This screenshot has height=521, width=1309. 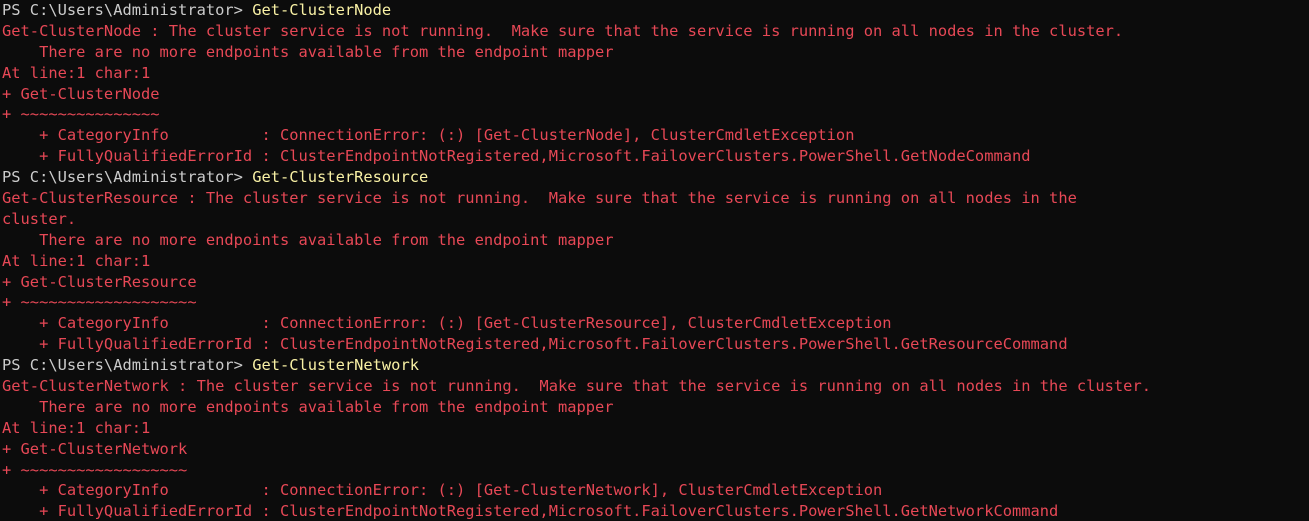 I want to click on error-underline: + ~~~~~~~~~~~~~~~~~~~, so click(x=99, y=302).